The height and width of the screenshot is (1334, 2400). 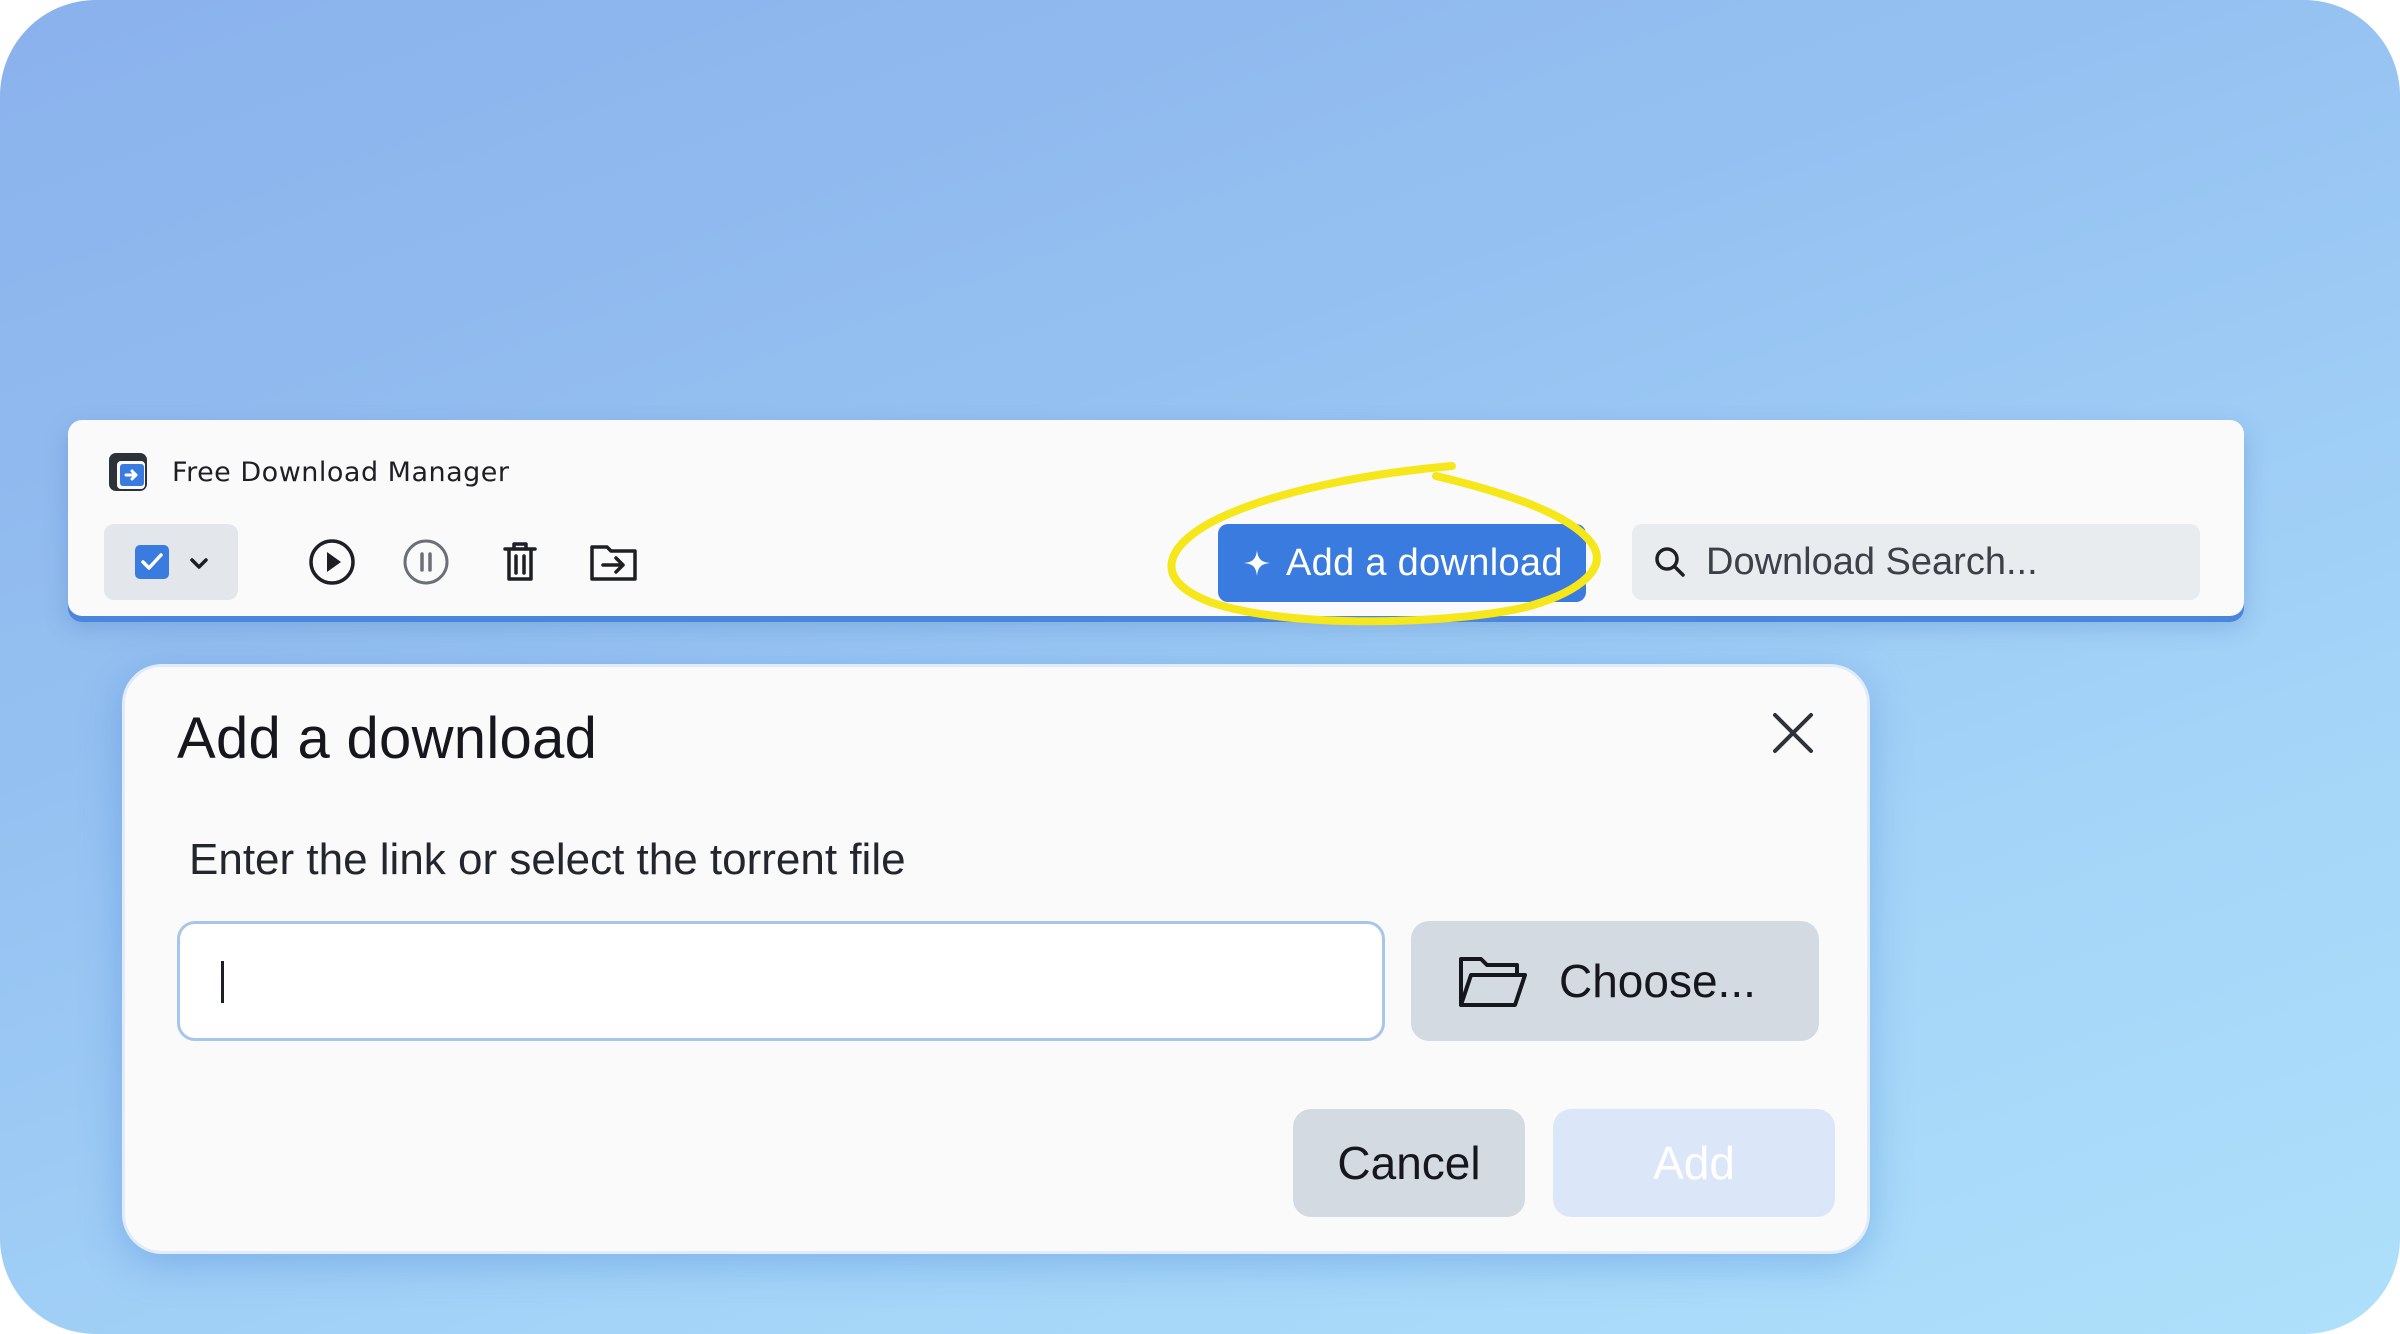 I want to click on start-button, so click(x=332, y=562).